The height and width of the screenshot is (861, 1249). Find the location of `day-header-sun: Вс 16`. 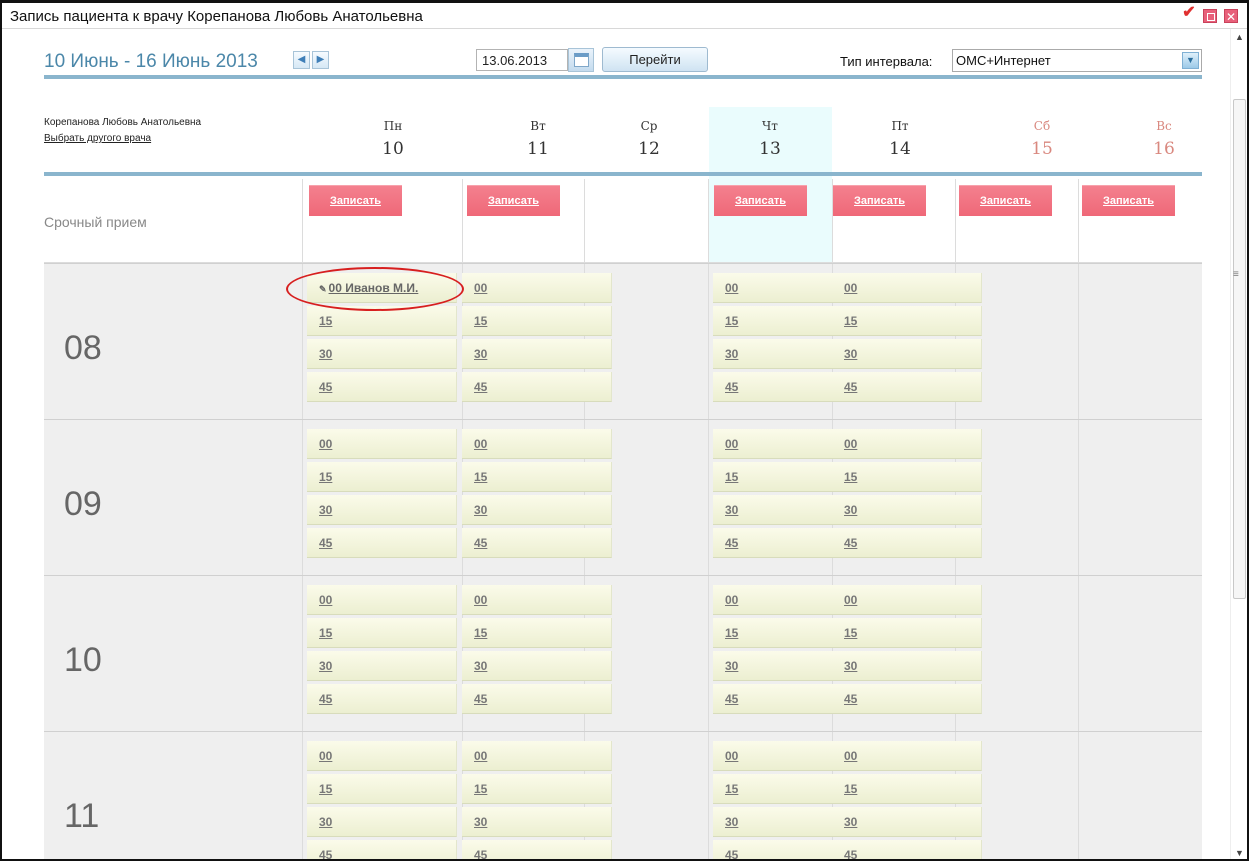

day-header-sun: Вс 16 is located at coordinates (1157, 134).